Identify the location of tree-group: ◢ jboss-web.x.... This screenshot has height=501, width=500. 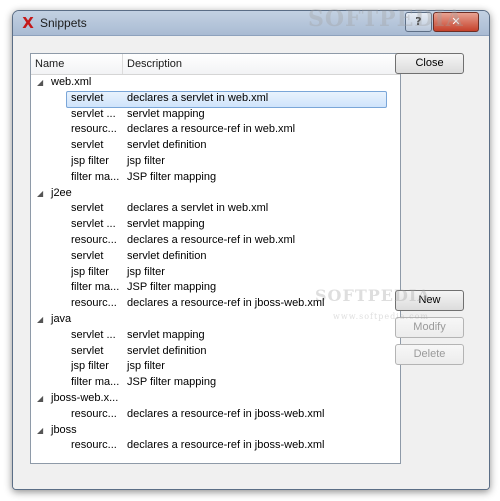
(215, 399).